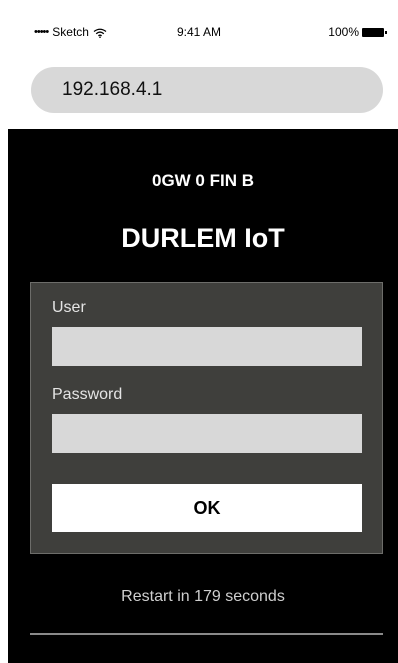  Describe the element at coordinates (203, 596) in the screenshot. I see `restart-countdown: Restart in 179 seconds` at that location.